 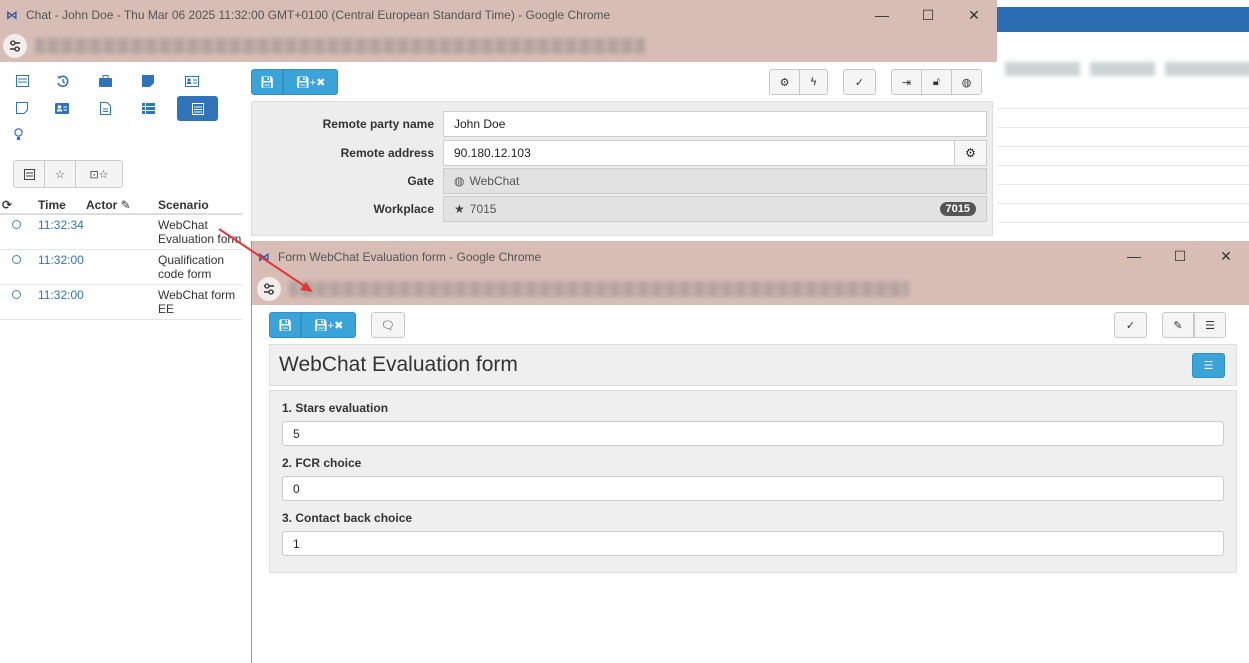 I want to click on comment-button: 🗨︎, so click(x=388, y=325).